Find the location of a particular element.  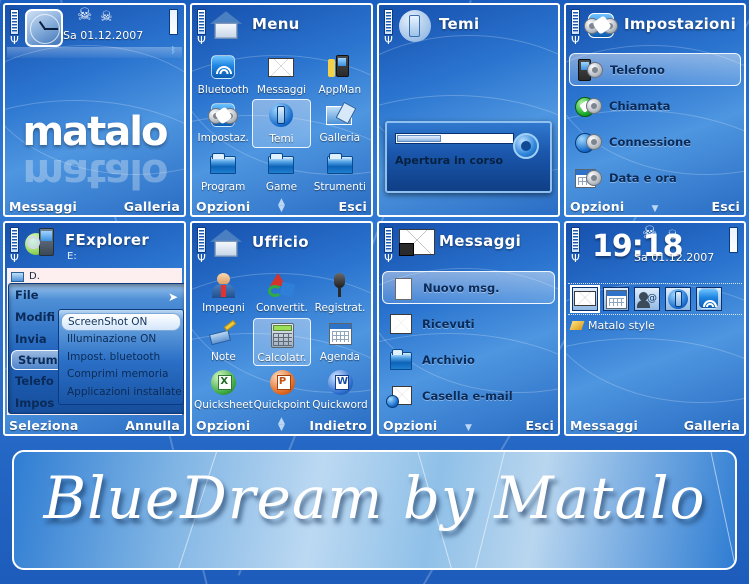

style-icon is located at coordinates (577, 325).